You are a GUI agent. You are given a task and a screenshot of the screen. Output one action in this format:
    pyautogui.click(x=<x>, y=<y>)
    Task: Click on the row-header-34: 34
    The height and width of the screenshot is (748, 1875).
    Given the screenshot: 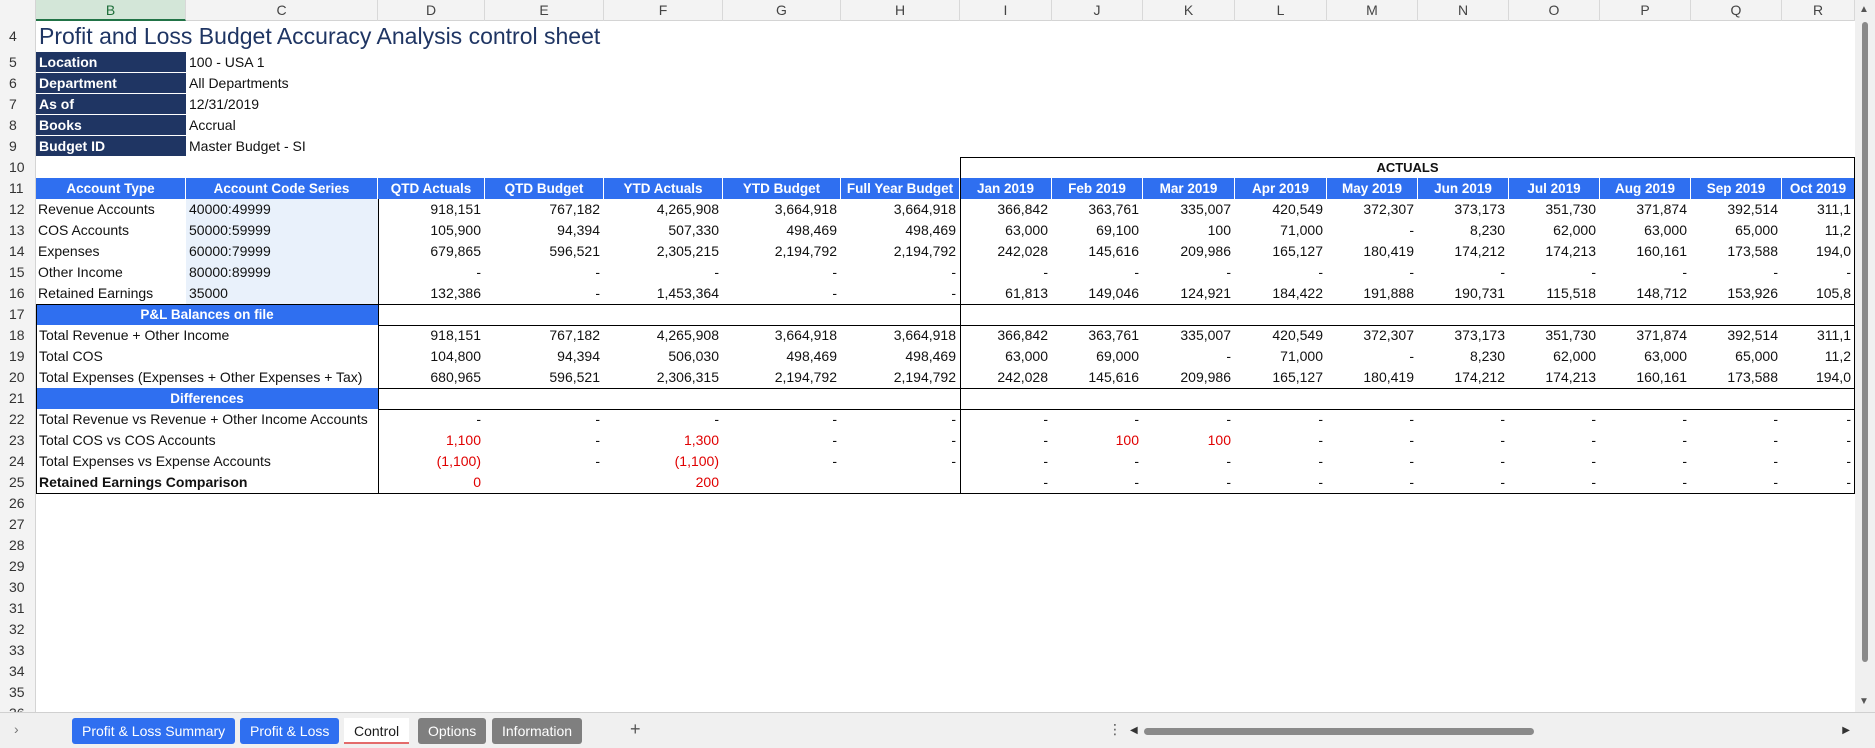 What is the action you would take?
    pyautogui.click(x=18, y=671)
    